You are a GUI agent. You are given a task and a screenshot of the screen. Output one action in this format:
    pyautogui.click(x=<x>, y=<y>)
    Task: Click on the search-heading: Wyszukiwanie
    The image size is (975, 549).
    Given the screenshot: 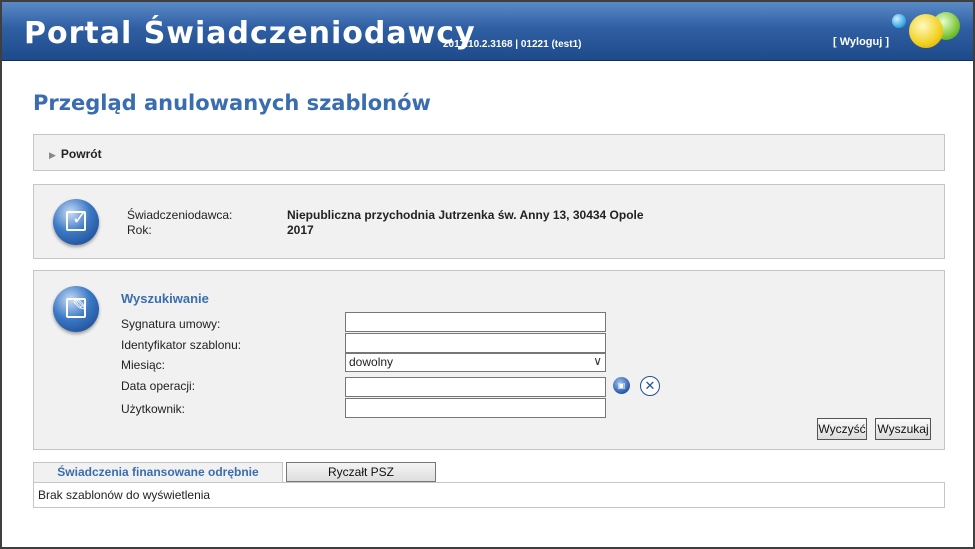 What is the action you would take?
    pyautogui.click(x=165, y=298)
    